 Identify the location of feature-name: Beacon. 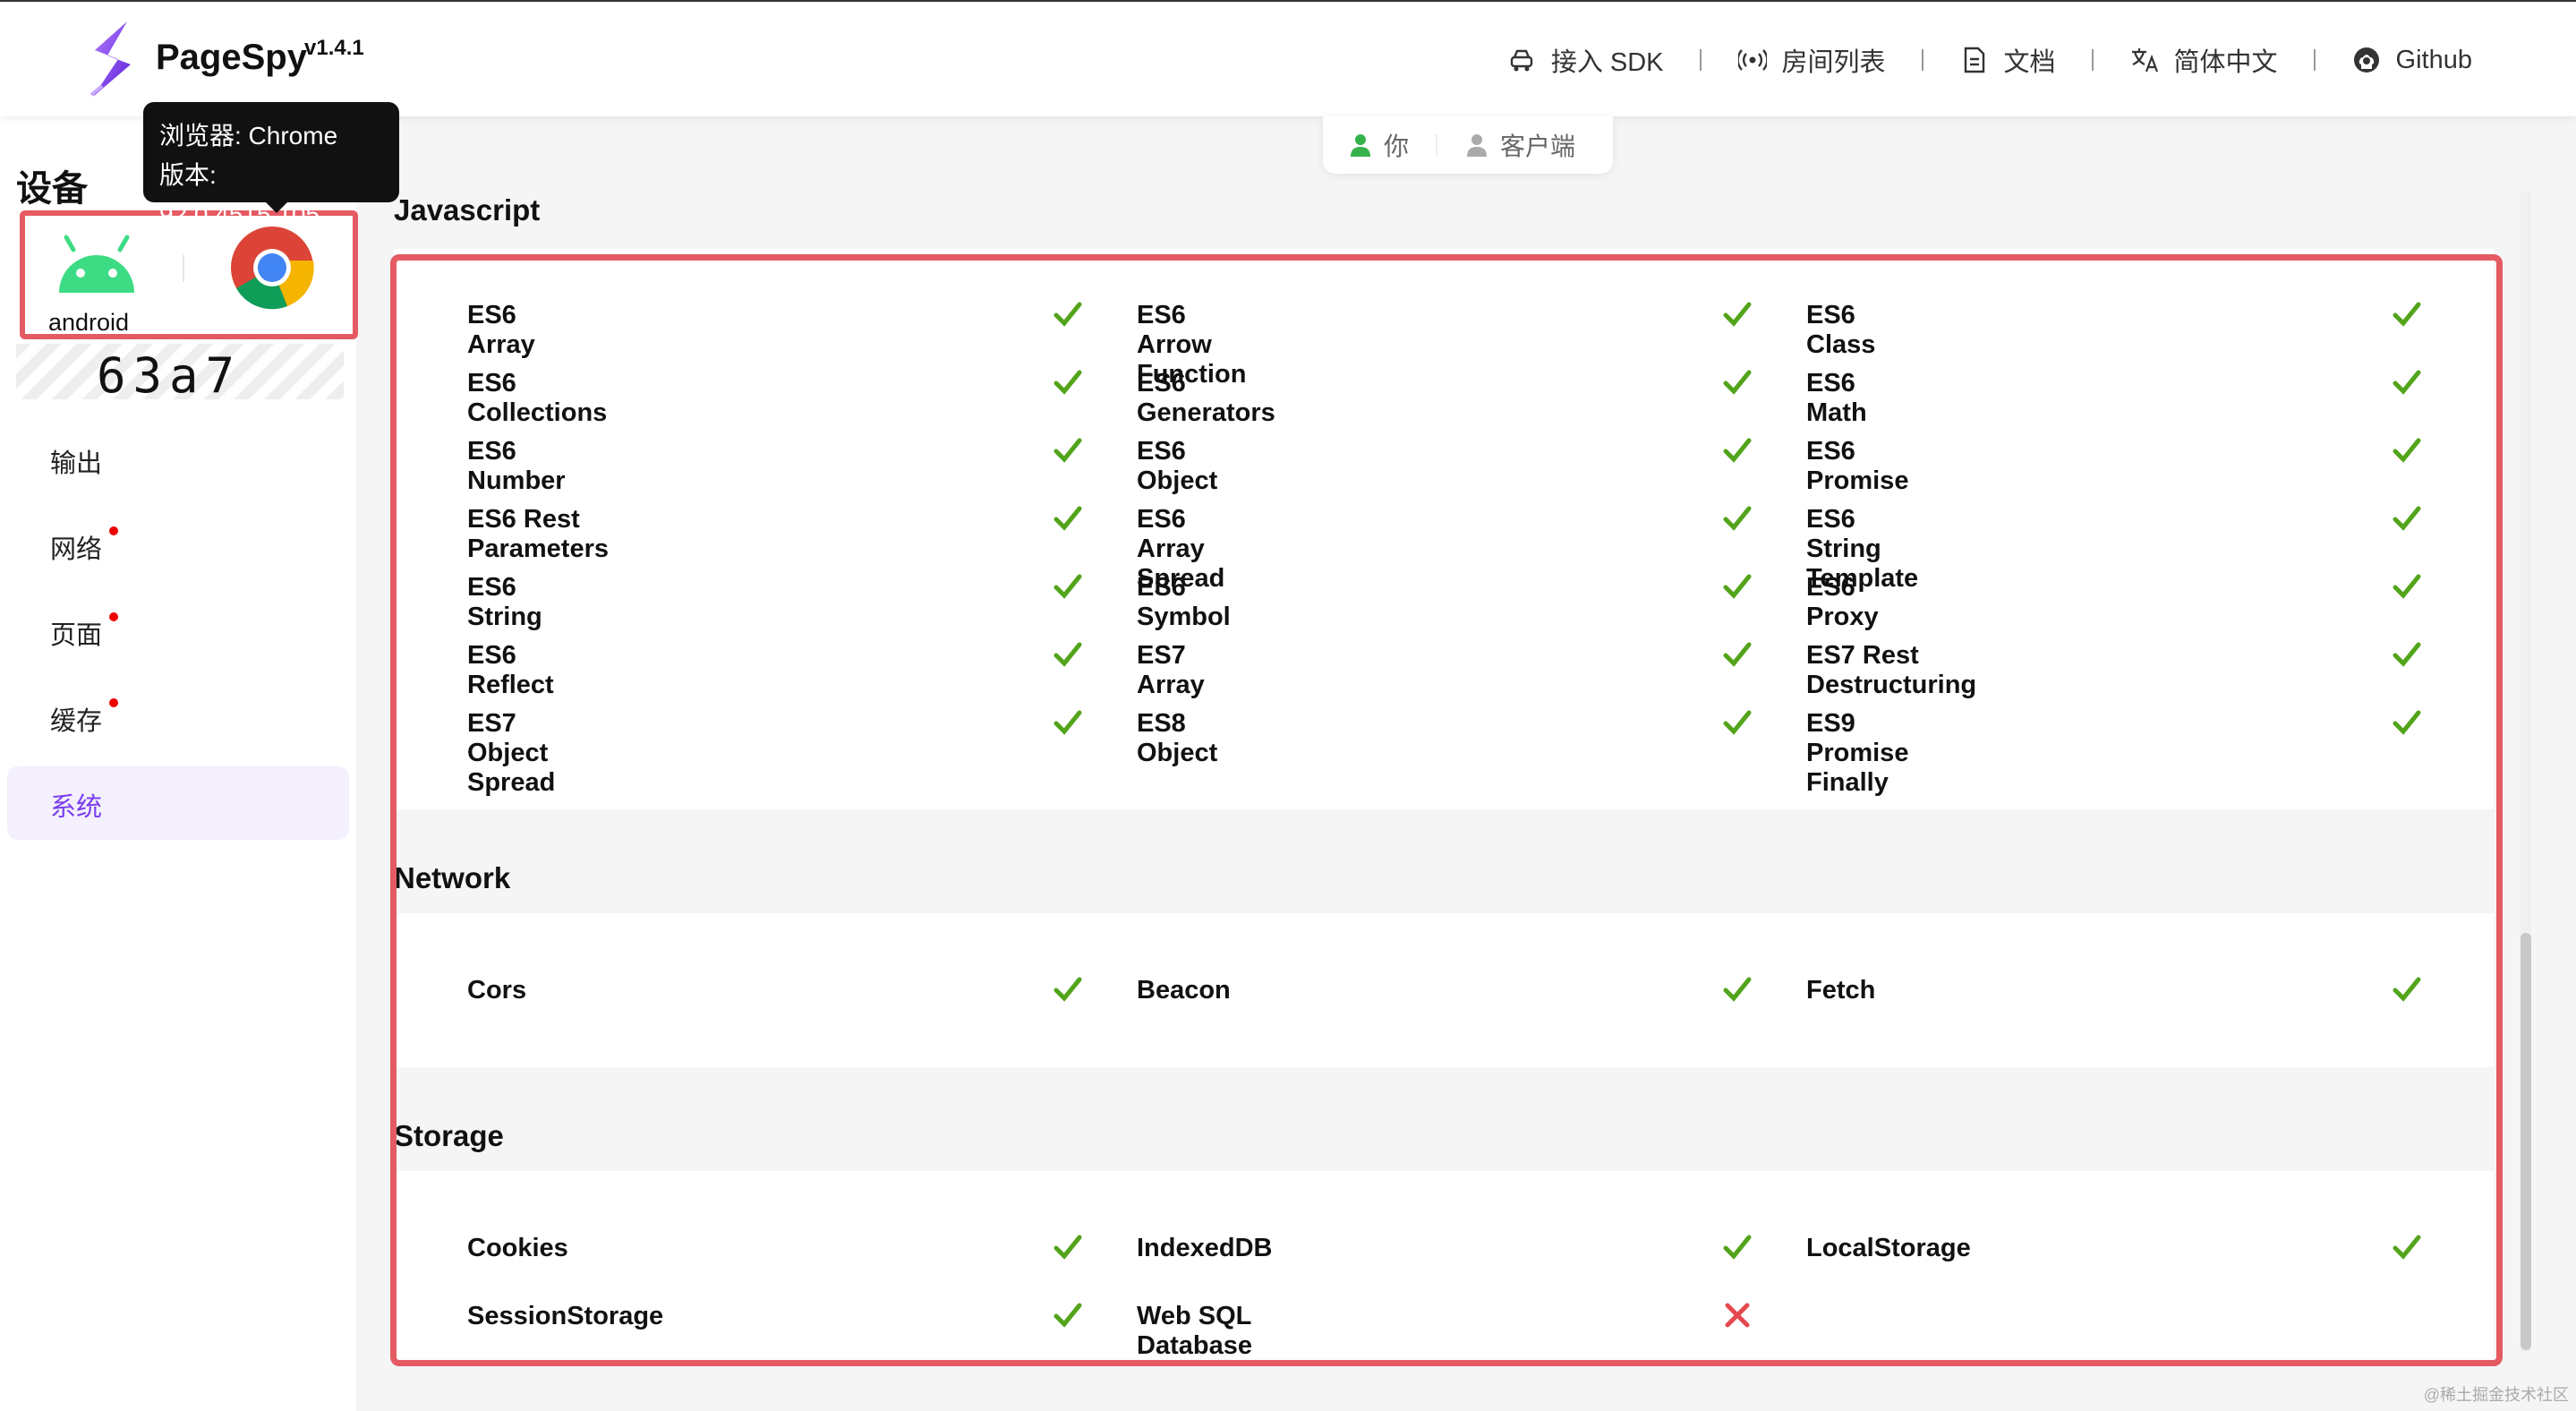
(1184, 990).